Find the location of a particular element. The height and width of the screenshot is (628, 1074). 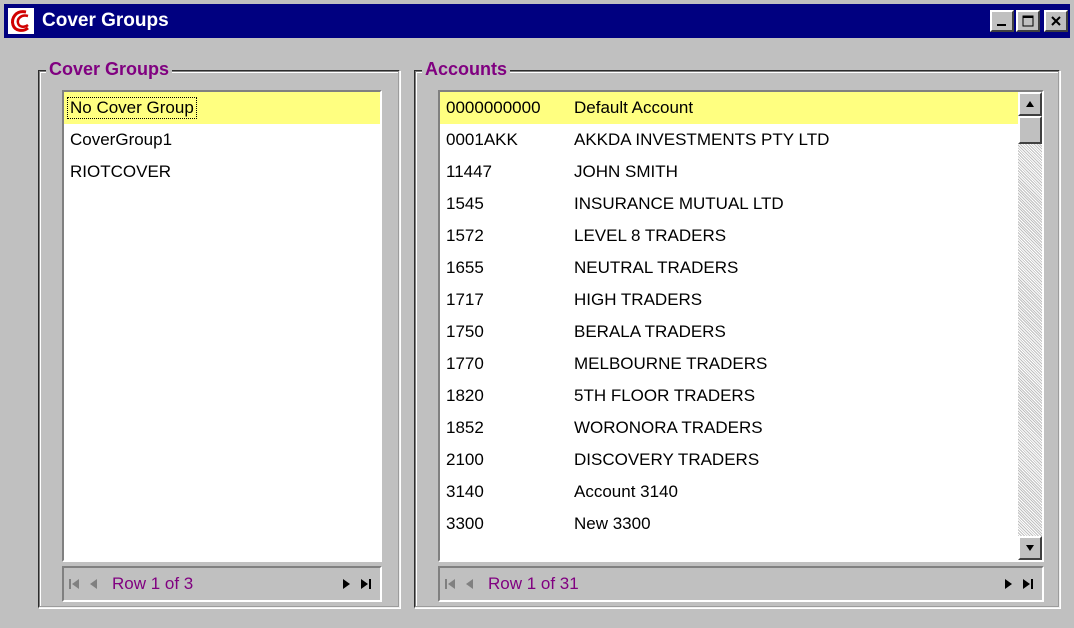

close-button is located at coordinates (1056, 21).